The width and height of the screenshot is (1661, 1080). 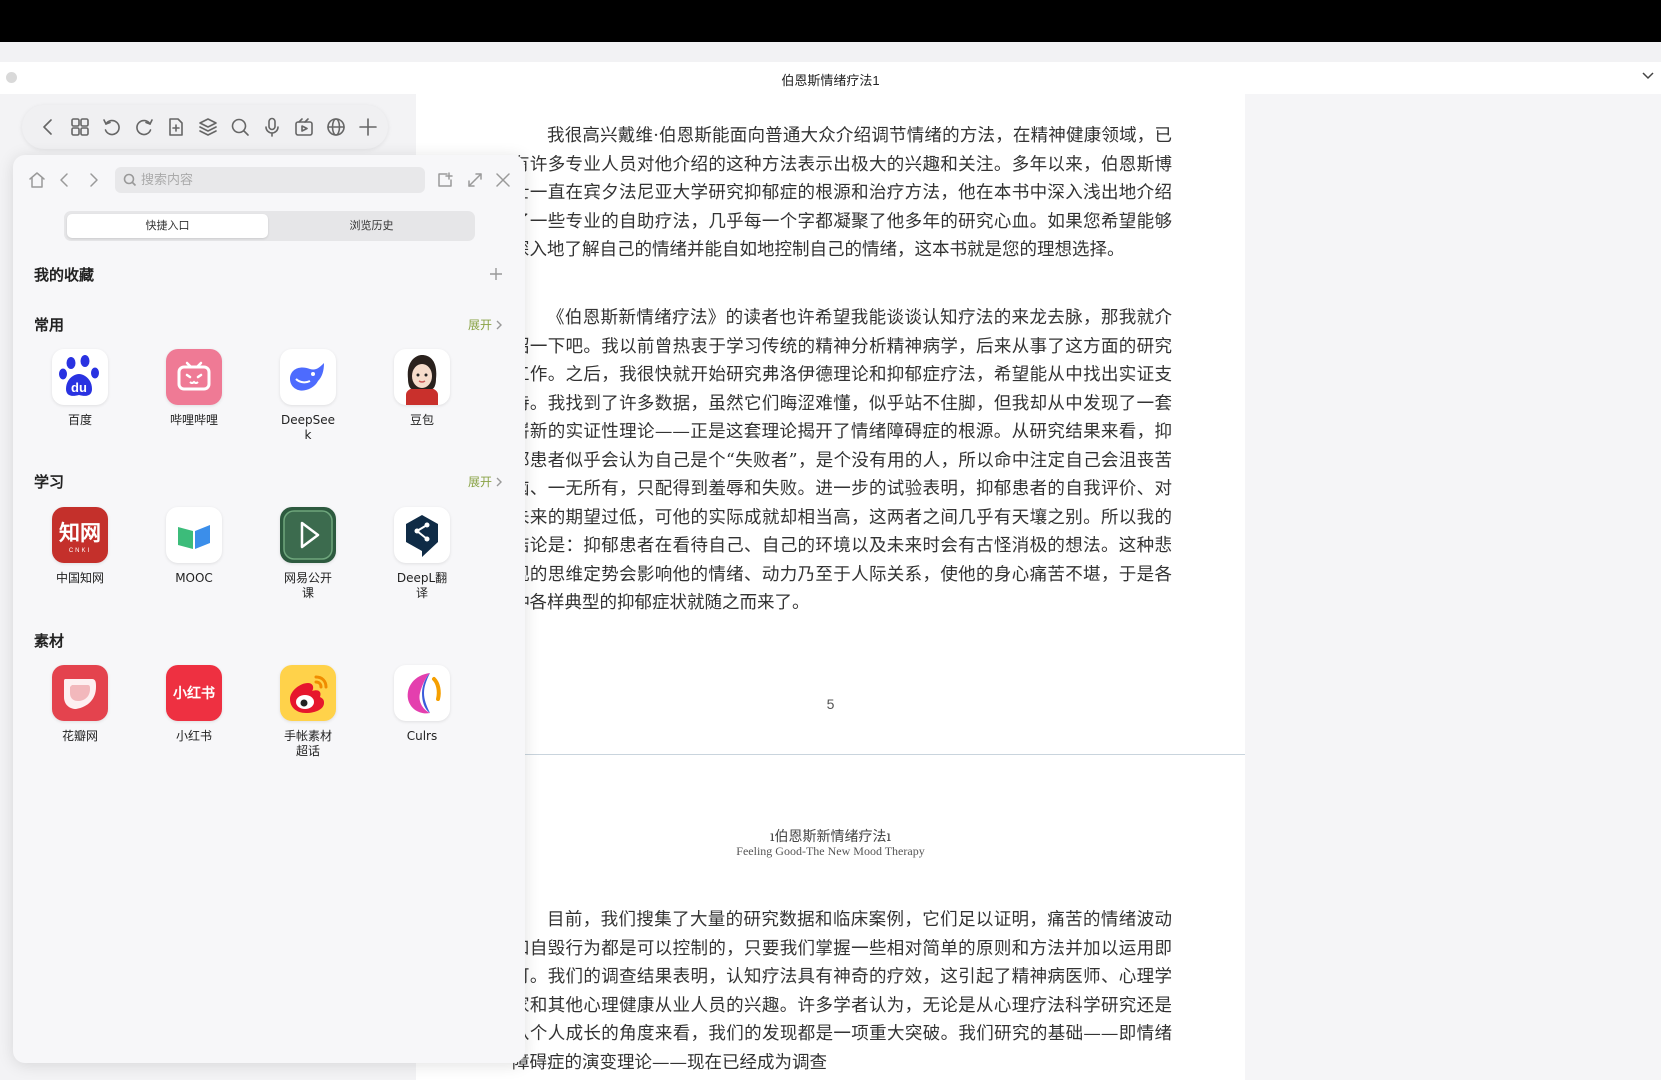 I want to click on microphone-button, so click(x=272, y=127).